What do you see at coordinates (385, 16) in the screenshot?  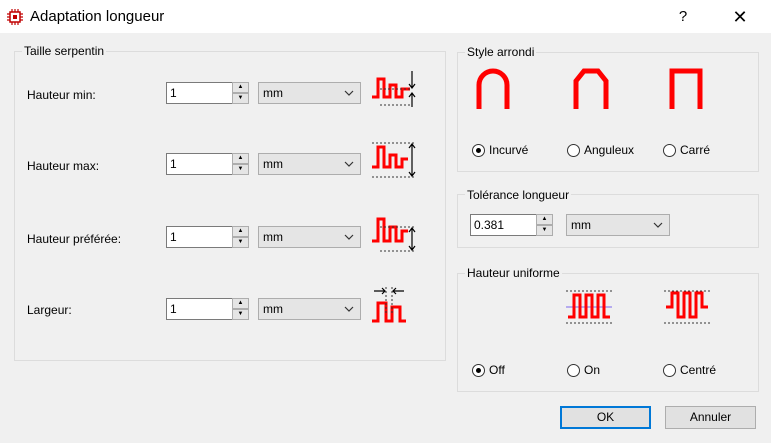 I see `title-bar: Adaptation longueur ? ✕` at bounding box center [385, 16].